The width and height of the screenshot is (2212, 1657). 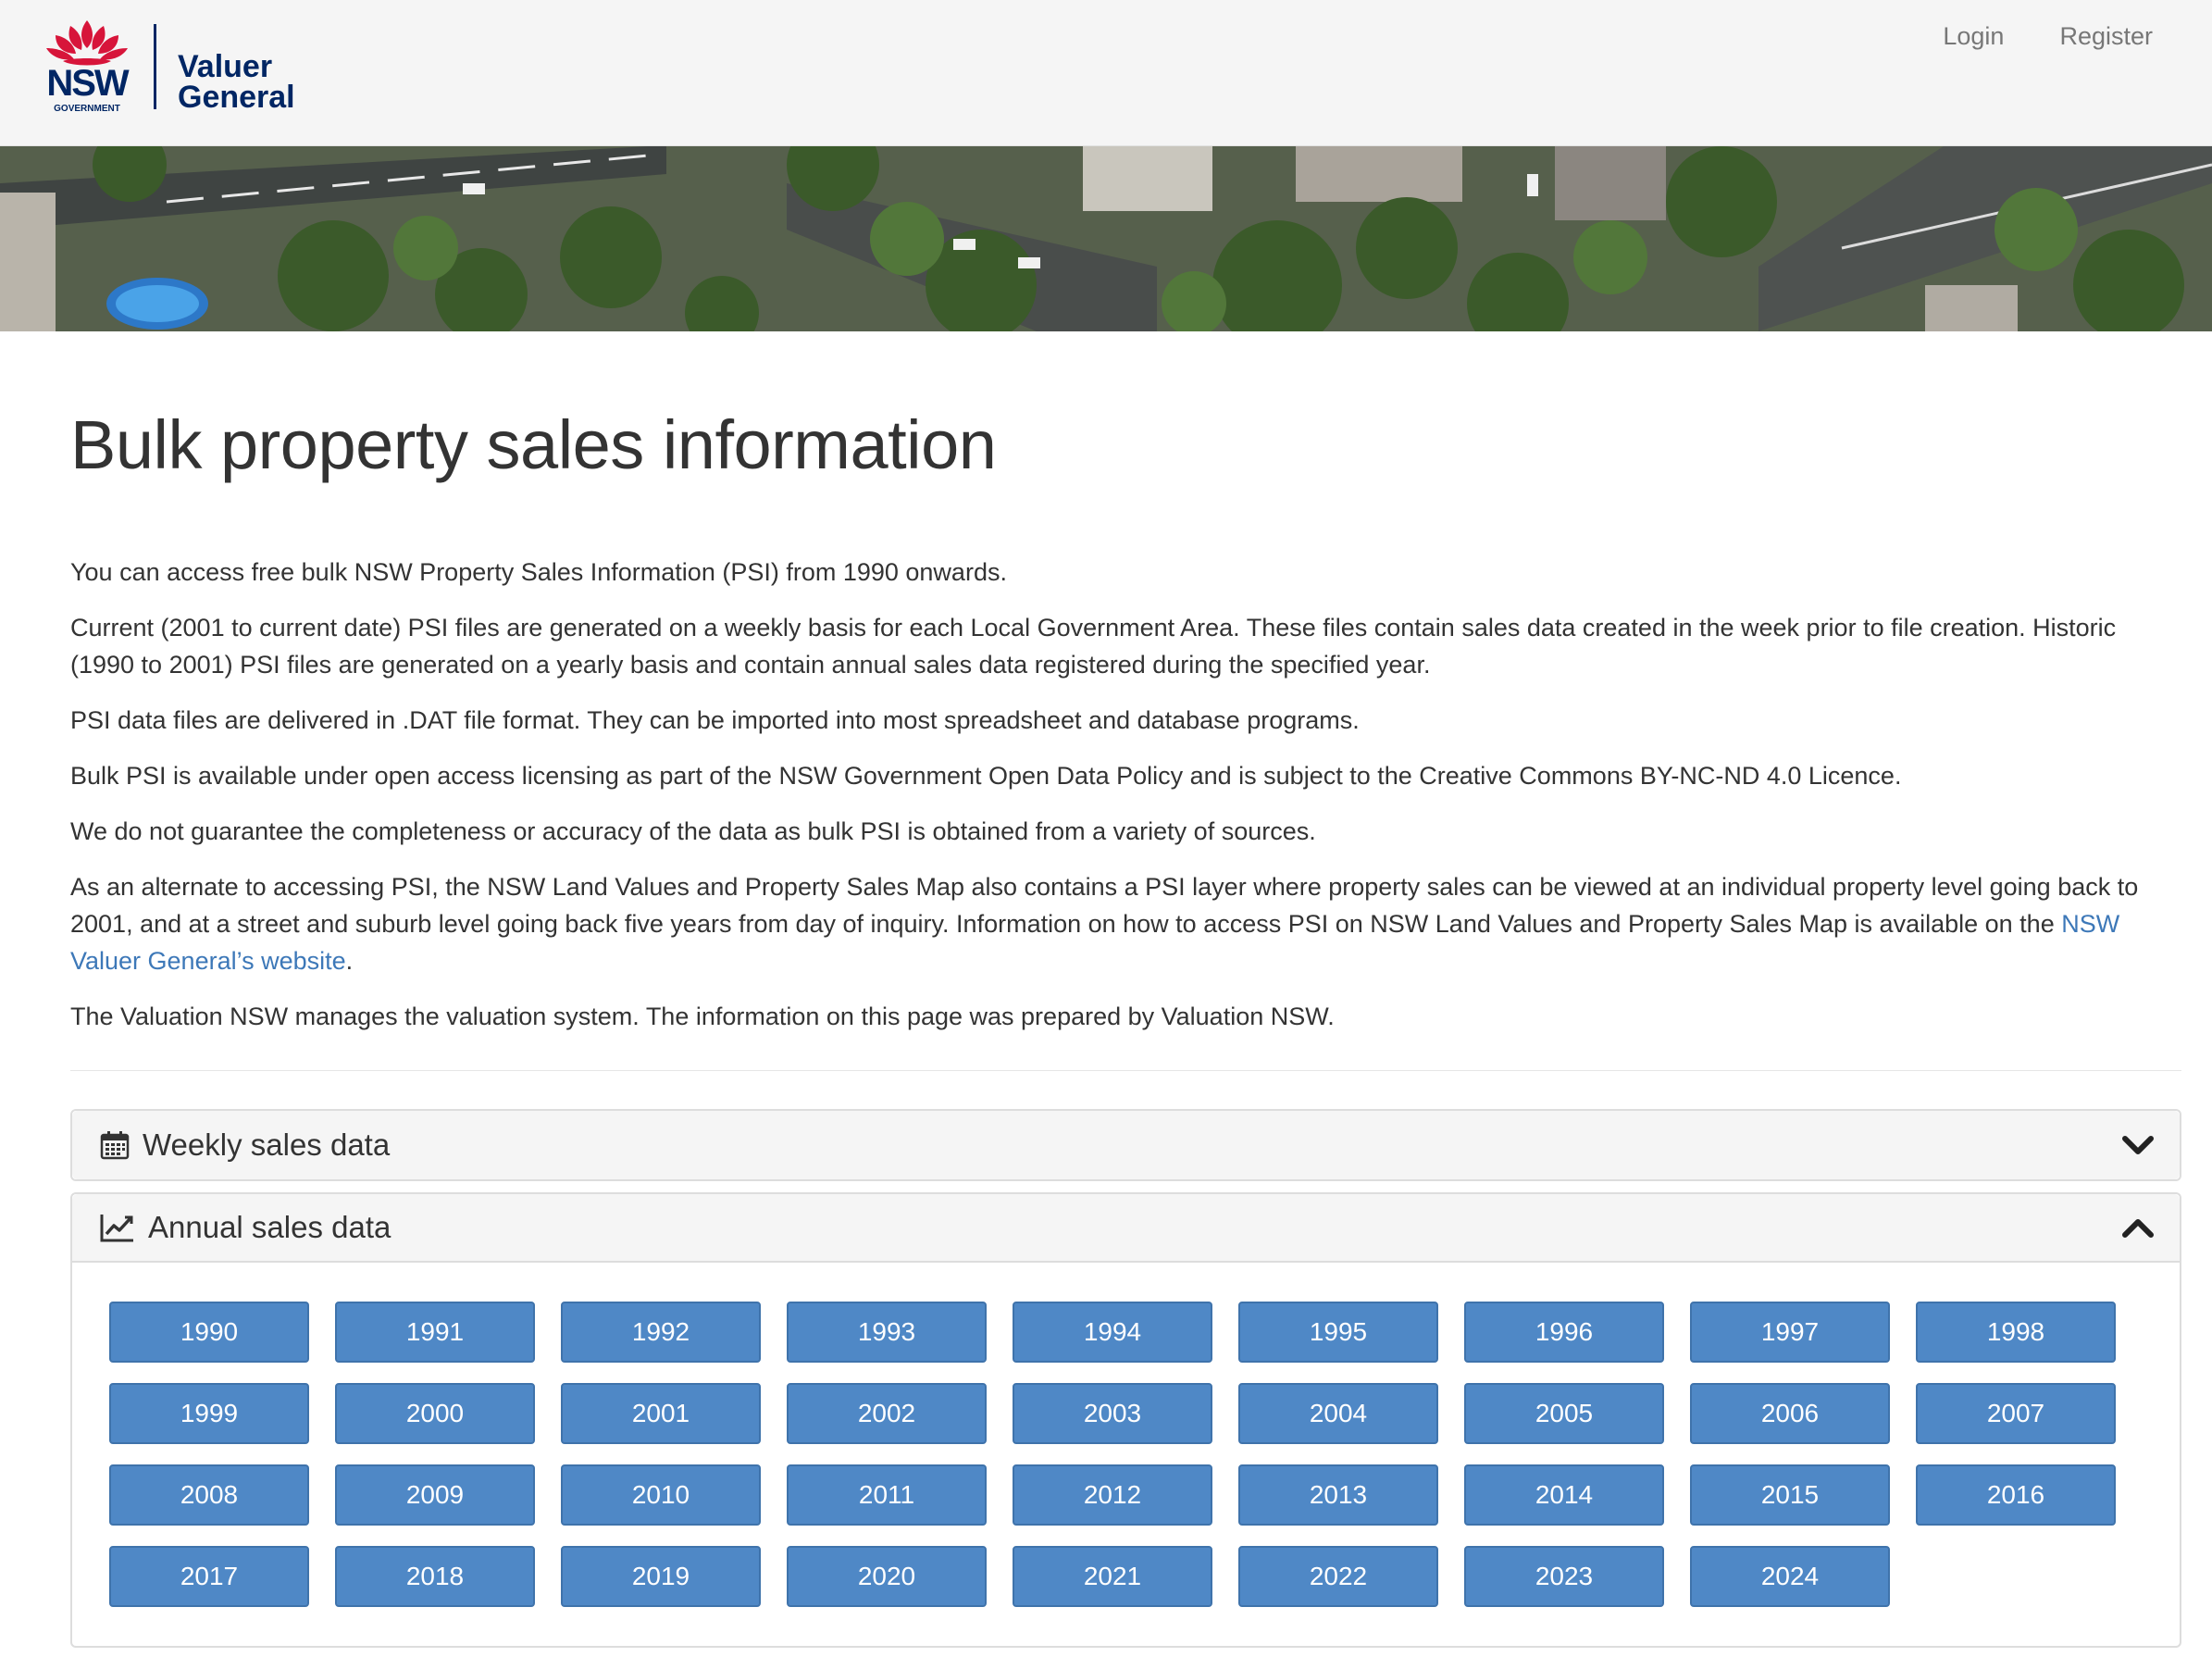 What do you see at coordinates (1338, 1495) in the screenshot?
I see `year-button-2013: 2013` at bounding box center [1338, 1495].